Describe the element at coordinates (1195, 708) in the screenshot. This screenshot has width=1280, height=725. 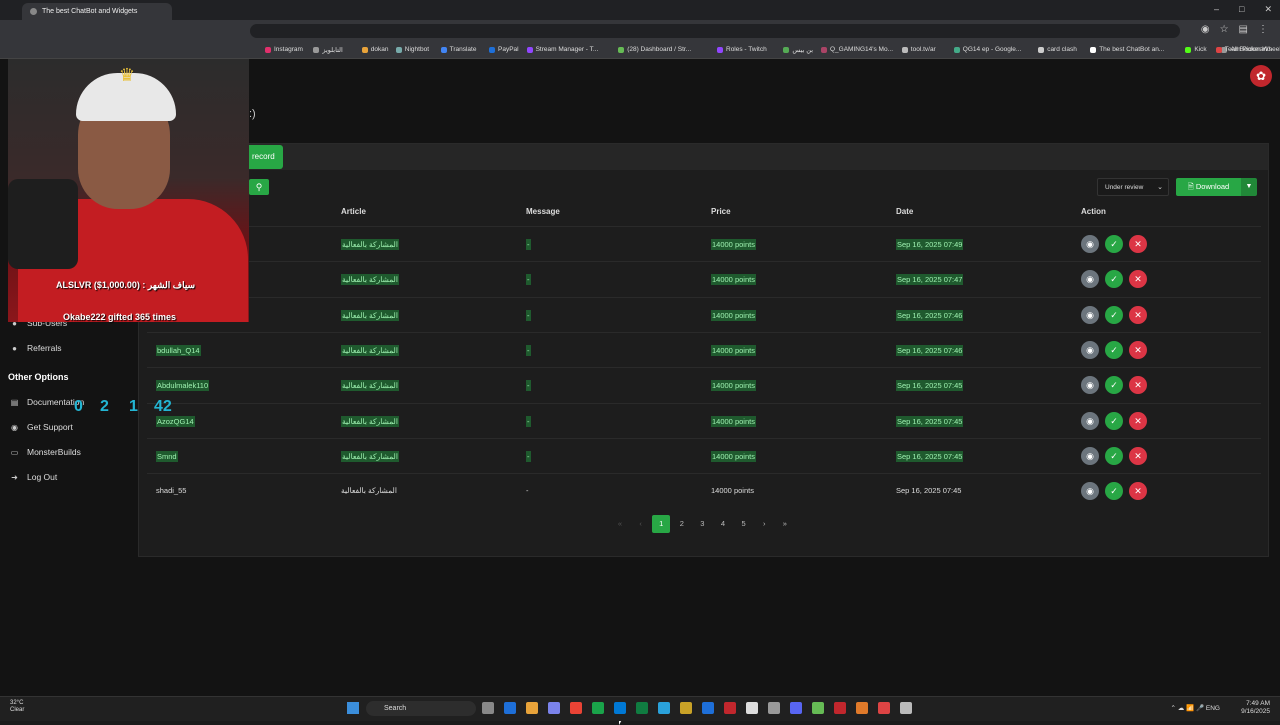
I see `system-tray: ⌃ ☁ 📶 🎤 ENG` at that location.